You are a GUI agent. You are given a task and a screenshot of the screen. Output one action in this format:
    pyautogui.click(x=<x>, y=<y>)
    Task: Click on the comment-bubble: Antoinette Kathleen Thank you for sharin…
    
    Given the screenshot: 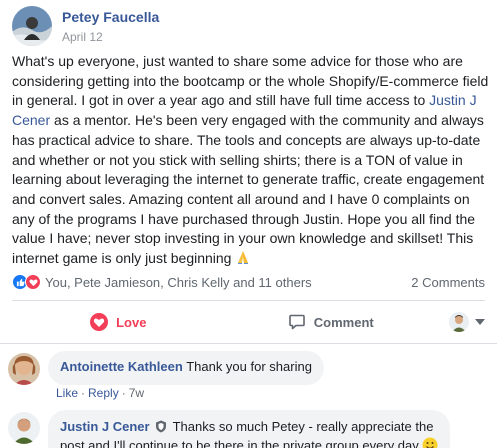 What is the action you would take?
    pyautogui.click(x=186, y=368)
    